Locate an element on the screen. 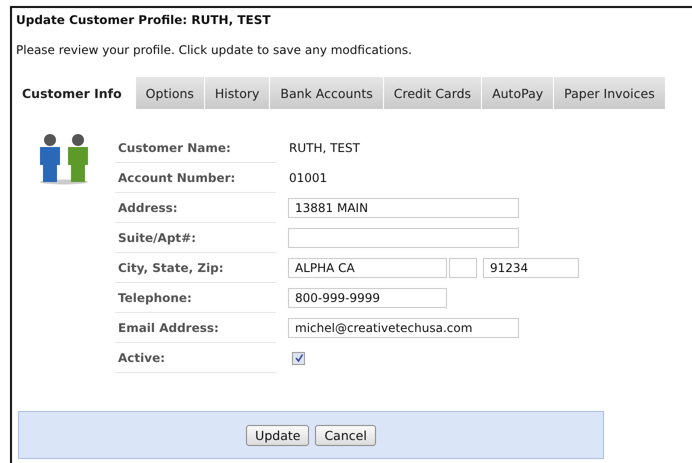 This screenshot has width=692, height=463. field-label: Suite/Apt#: is located at coordinates (195, 238).